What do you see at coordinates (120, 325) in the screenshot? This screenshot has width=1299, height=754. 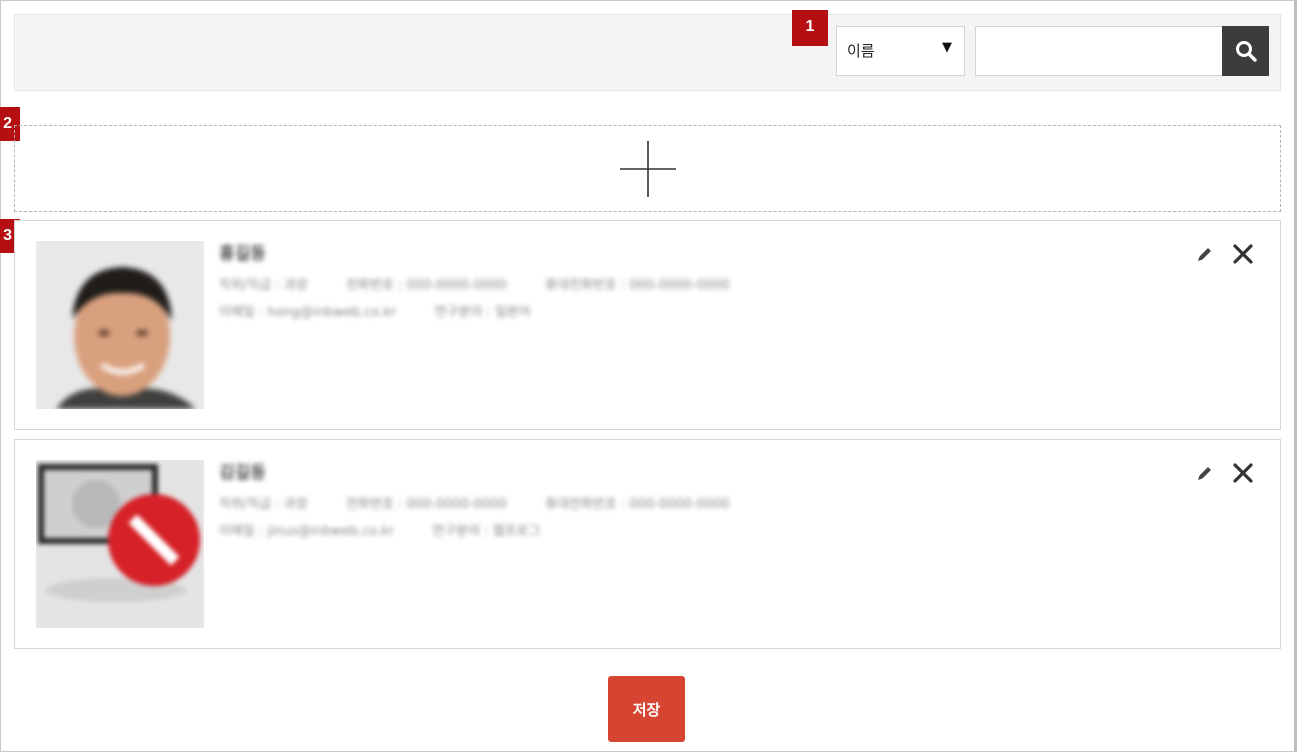 I see `contact-photo` at bounding box center [120, 325].